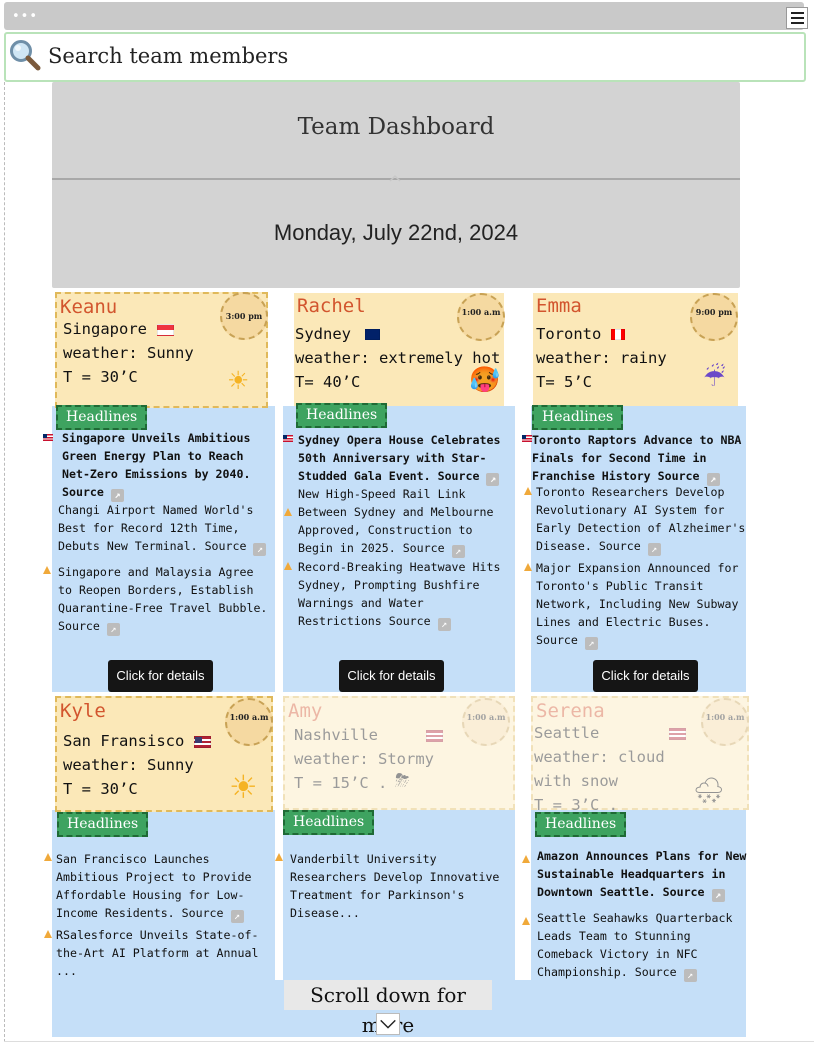  What do you see at coordinates (709, 790) in the screenshot?
I see `snow-cloud-icon: 🌨` at bounding box center [709, 790].